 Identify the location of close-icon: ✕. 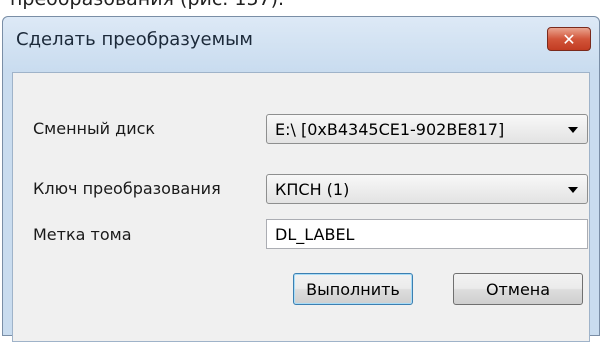
(569, 39).